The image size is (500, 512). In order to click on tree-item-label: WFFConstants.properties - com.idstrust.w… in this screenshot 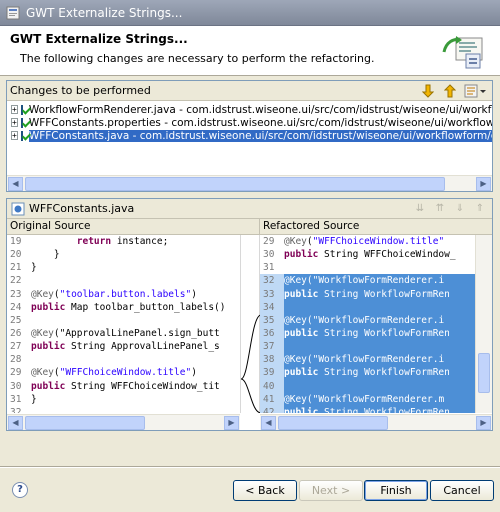, I will do `click(260, 122)`.